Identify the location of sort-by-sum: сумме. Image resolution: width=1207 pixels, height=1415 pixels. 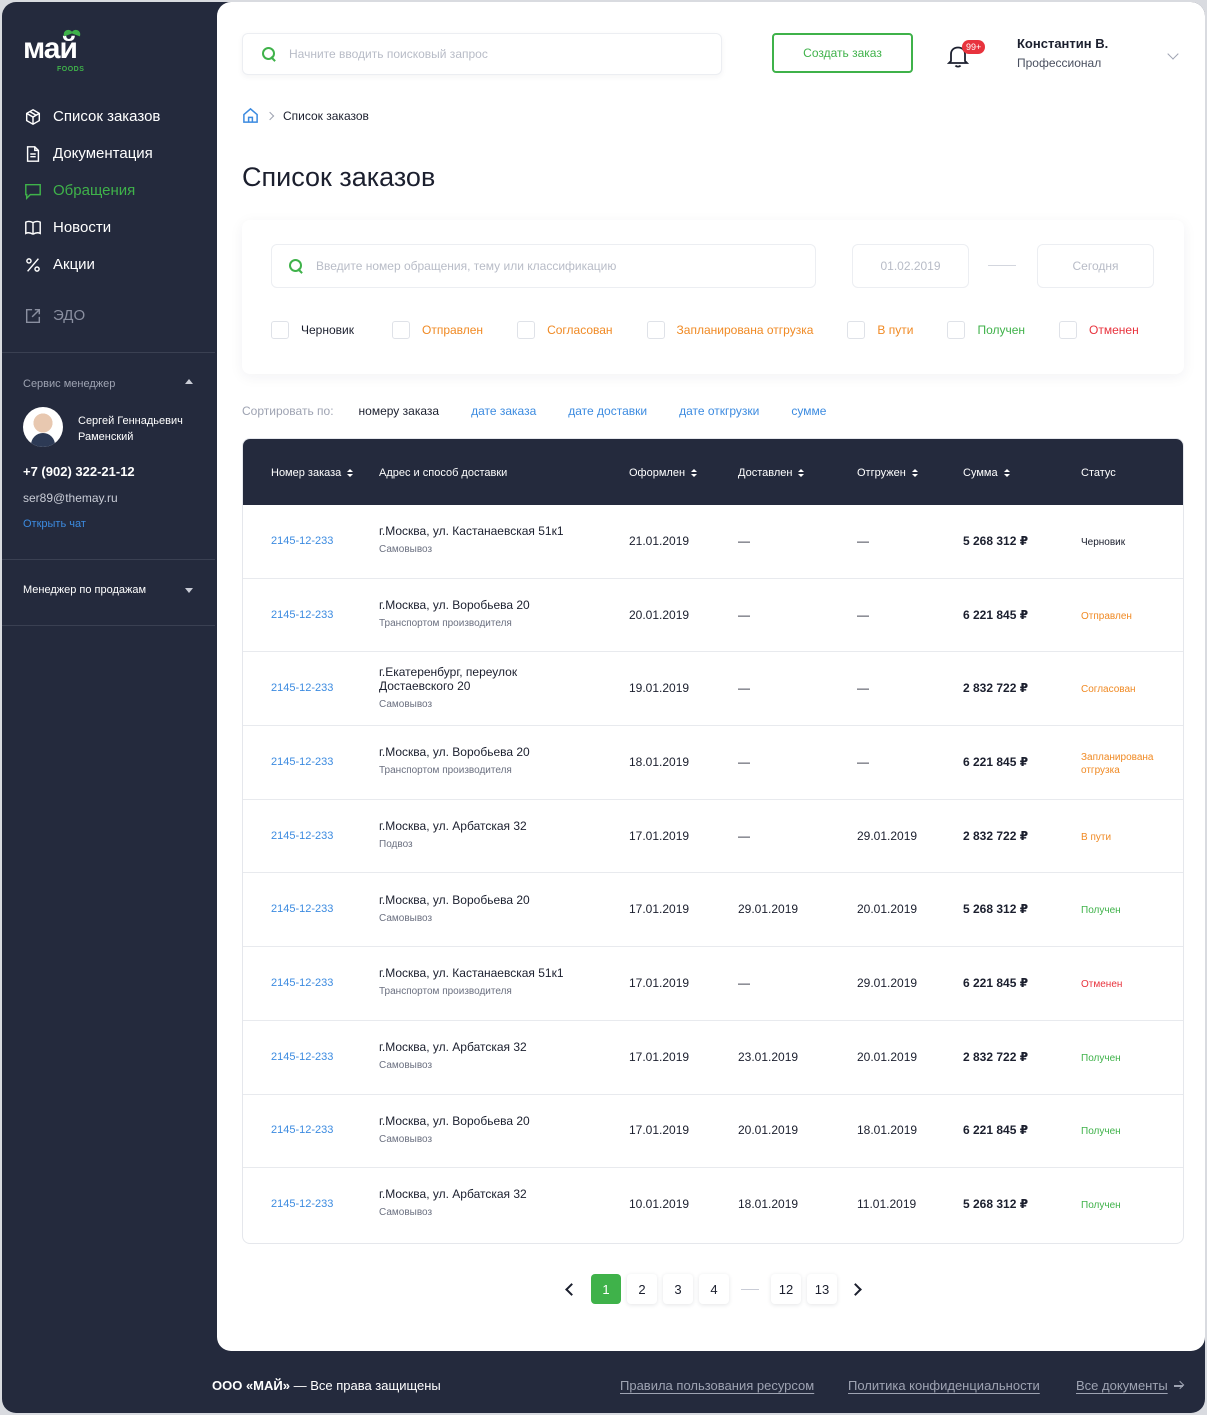
(808, 411).